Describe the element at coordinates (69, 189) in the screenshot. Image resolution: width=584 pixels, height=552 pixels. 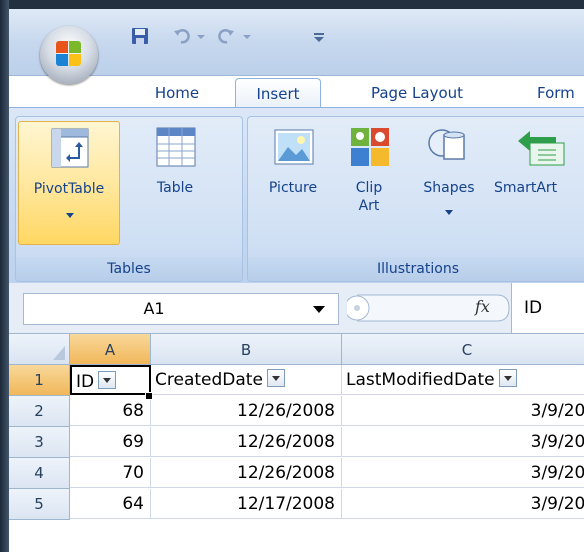
I see `pivottable-label: PivotTable` at that location.